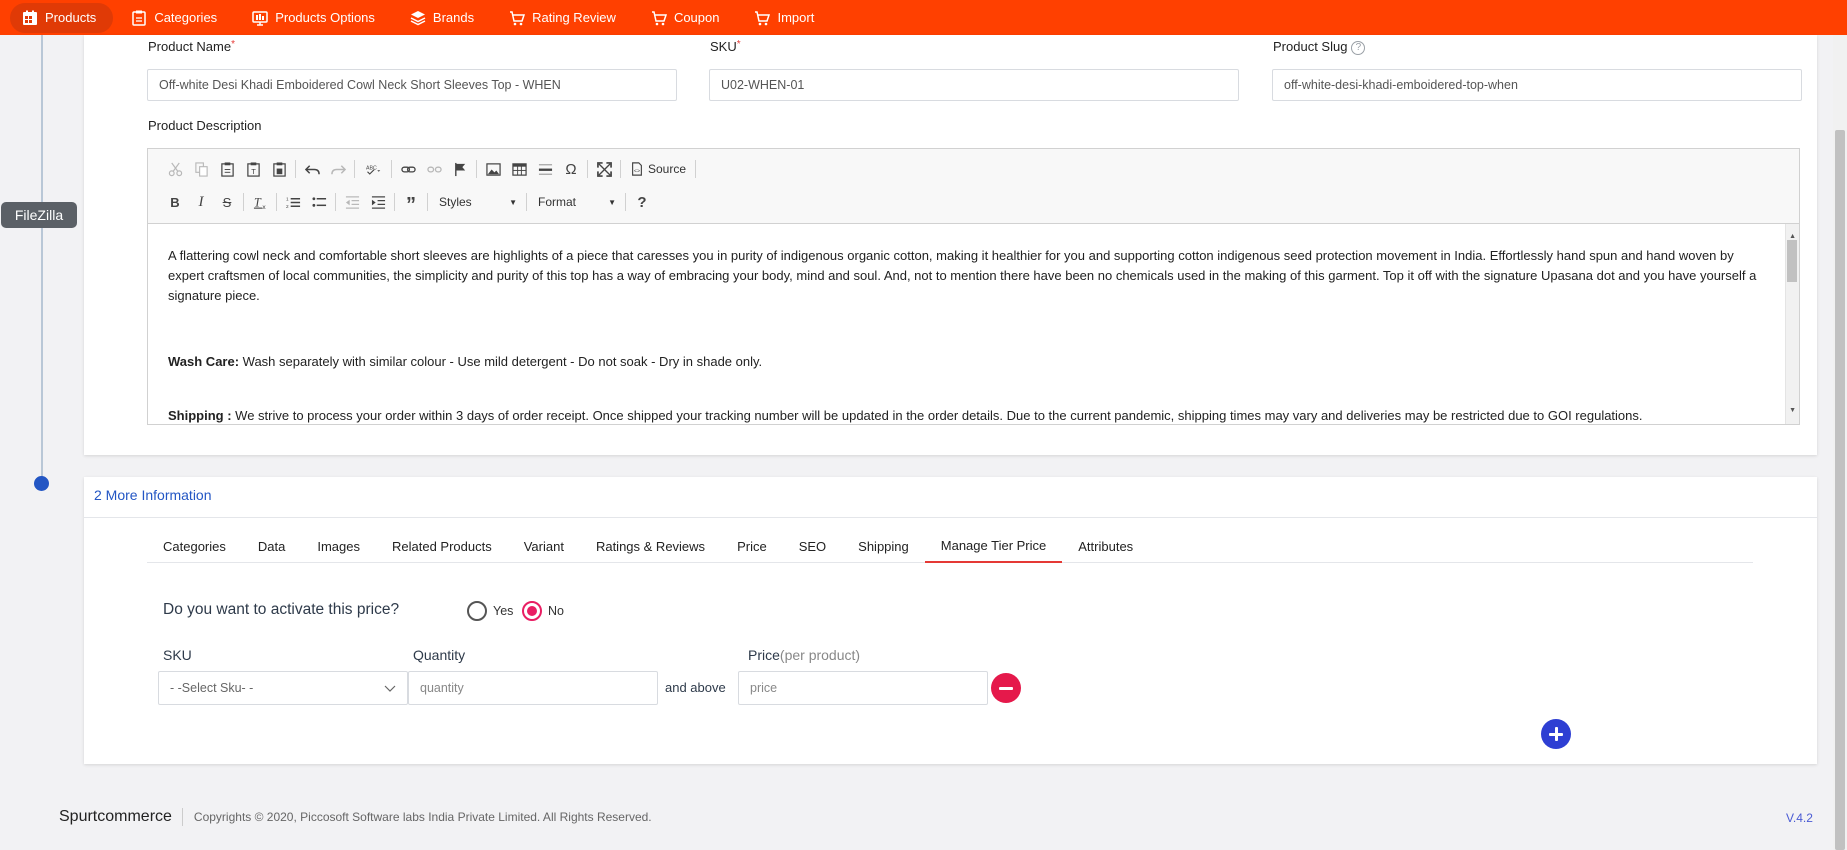 This screenshot has height=850, width=1847. What do you see at coordinates (513, 202) in the screenshot?
I see `dropdown-arrow-icon: ▼` at bounding box center [513, 202].